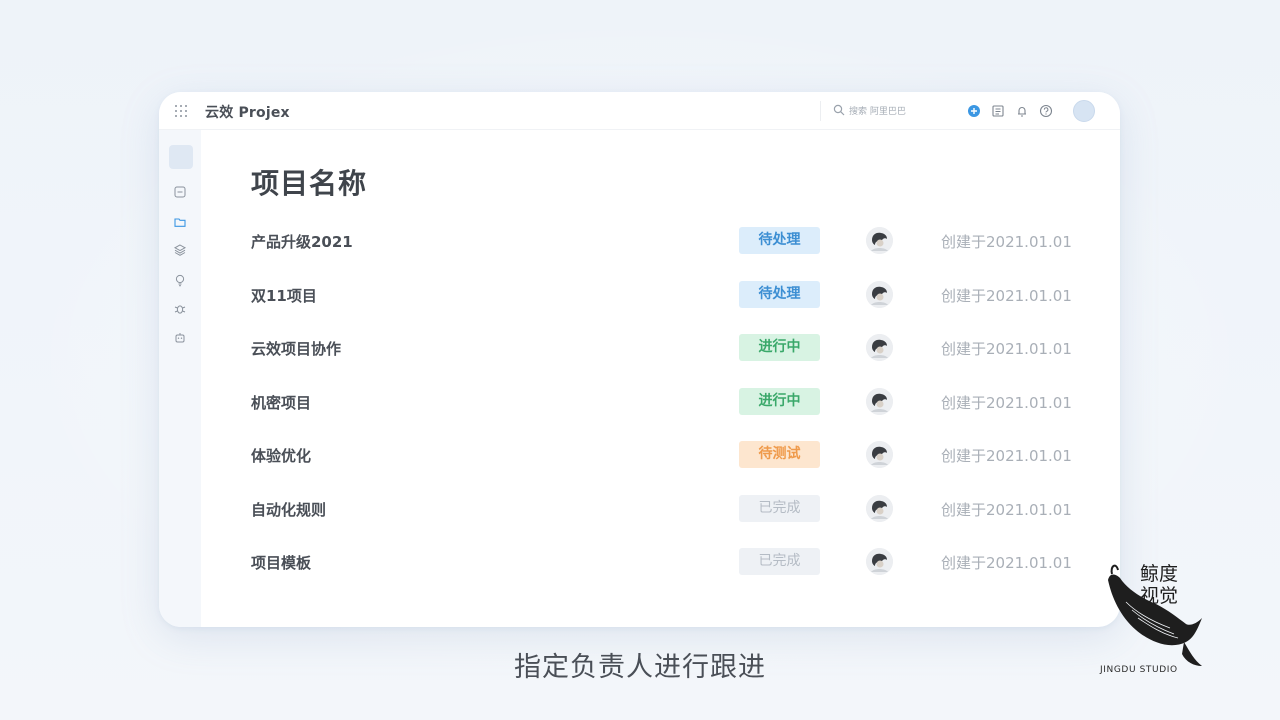  Describe the element at coordinates (660, 348) in the screenshot. I see `project-row: 云效项目协作 进行中 创建于2021.01.01` at that location.